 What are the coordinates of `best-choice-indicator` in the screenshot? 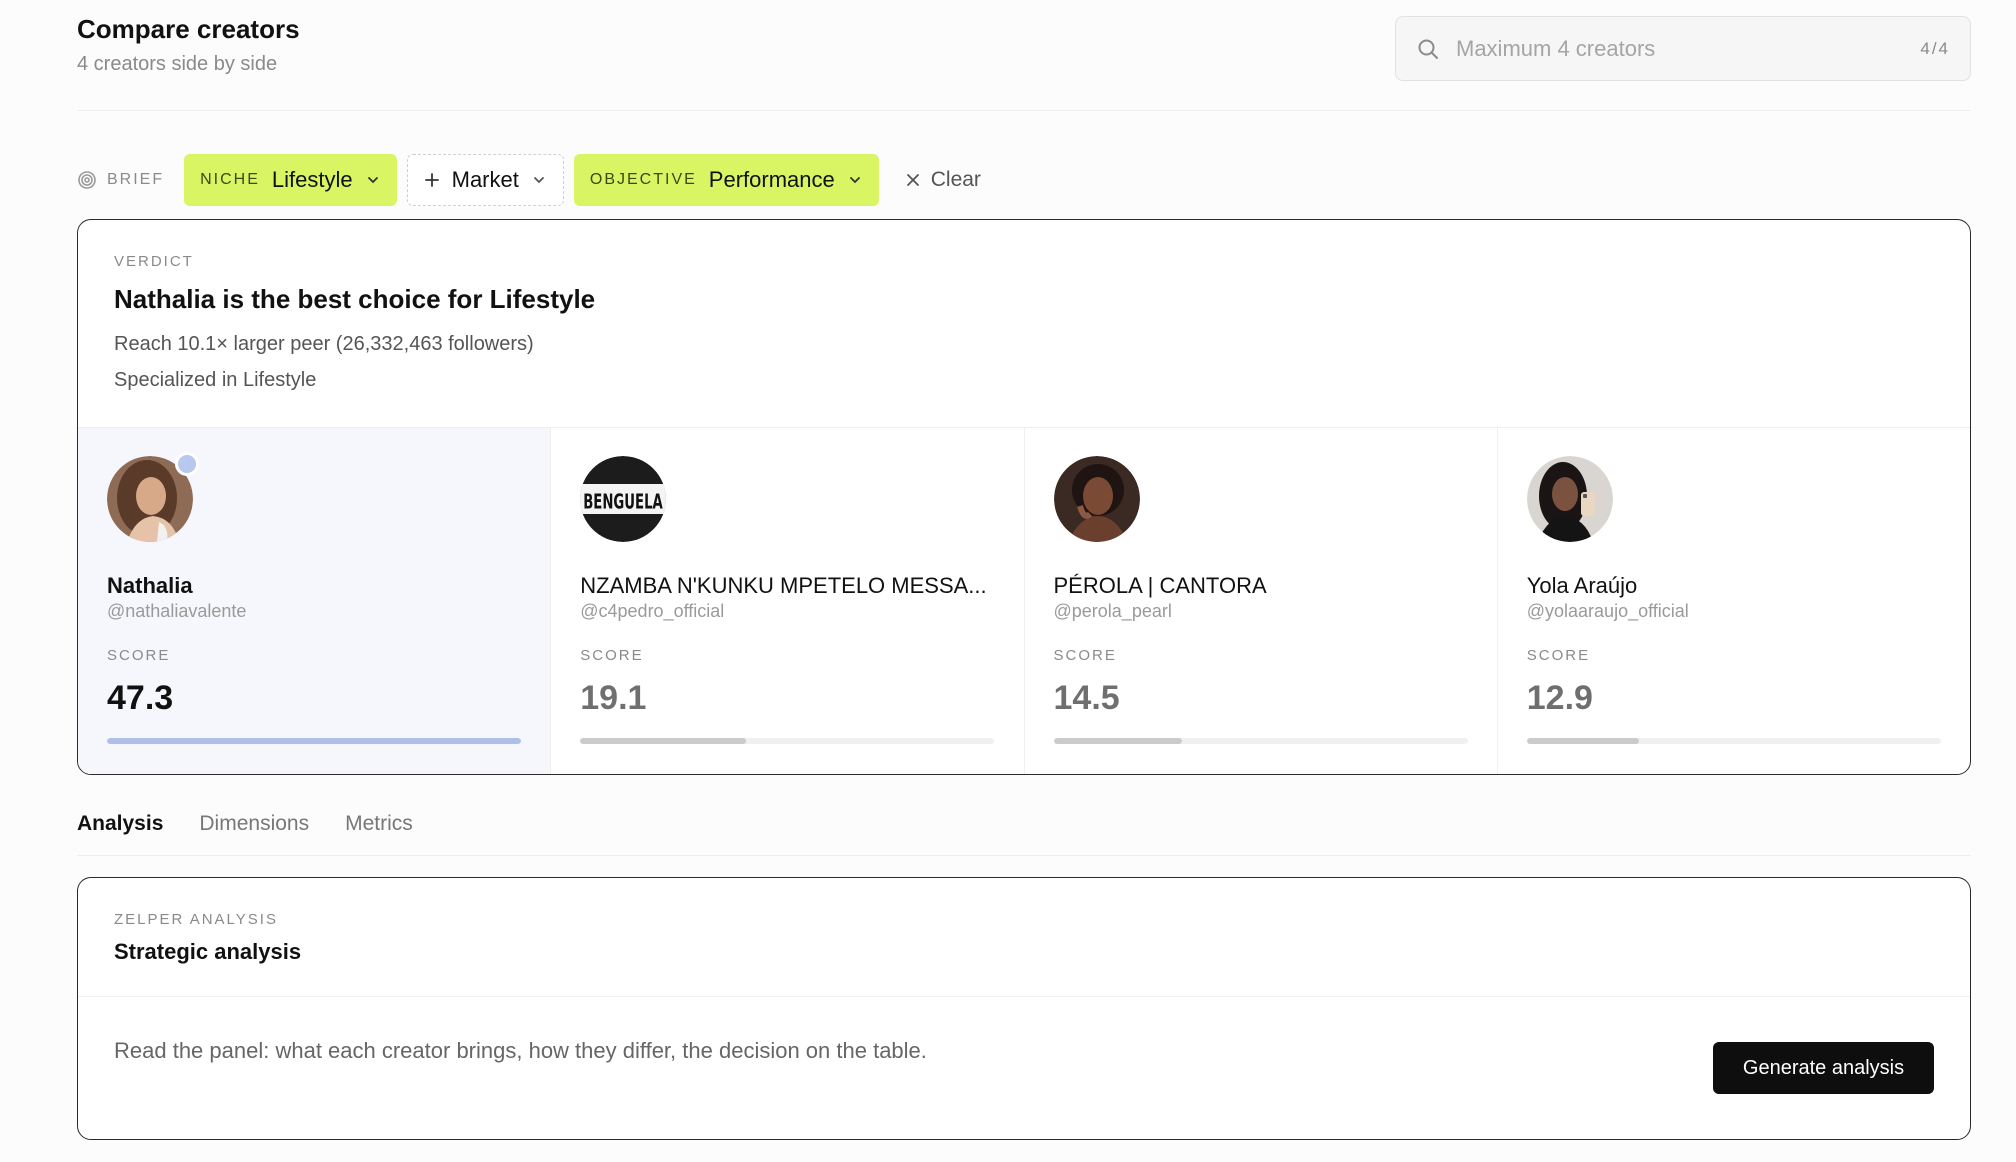 It's located at (187, 464).